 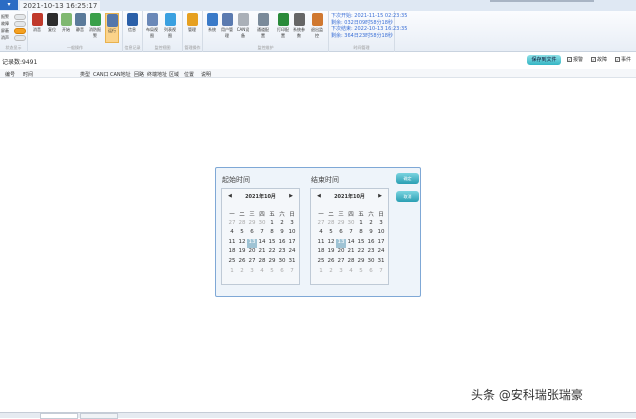 What do you see at coordinates (331, 263) in the screenshot?
I see `calendar-day: 26` at bounding box center [331, 263].